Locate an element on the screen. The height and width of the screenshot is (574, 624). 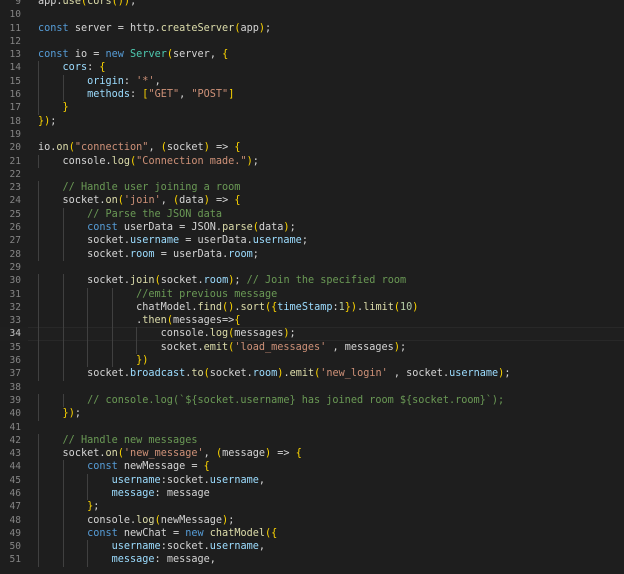
code-line: 42 // Handle new messages is located at coordinates (312, 440).